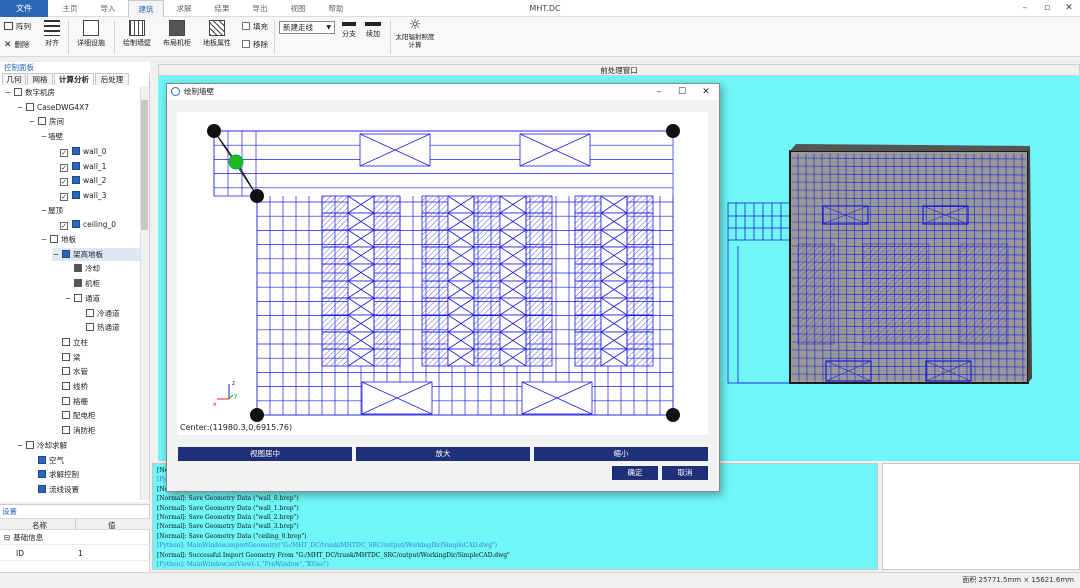 The width and height of the screenshot is (1080, 588). What do you see at coordinates (621, 454) in the screenshot?
I see `zoom-out-button: 缩小` at bounding box center [621, 454].